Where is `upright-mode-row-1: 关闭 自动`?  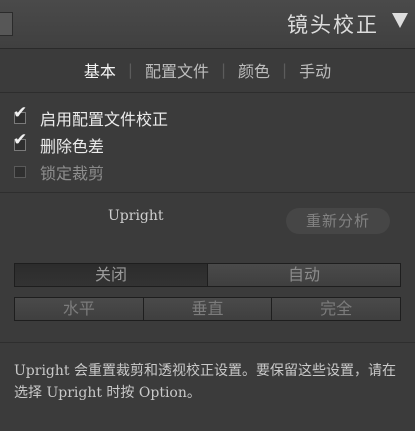 upright-mode-row-1: 关闭 自动 is located at coordinates (207, 275).